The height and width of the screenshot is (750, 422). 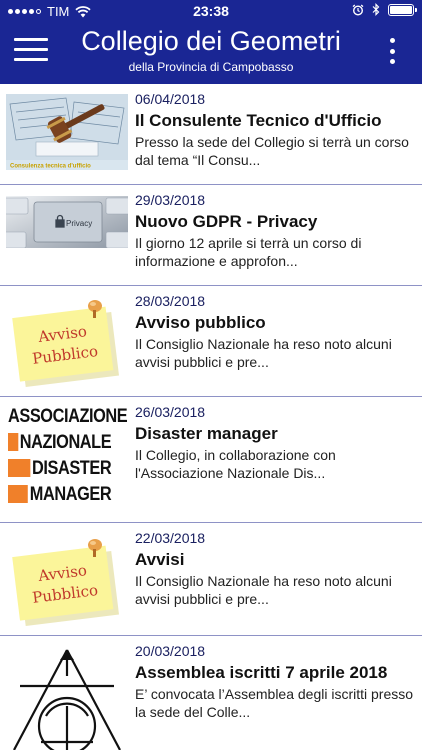 I want to click on vertical-dots-icon, so click(x=392, y=51).